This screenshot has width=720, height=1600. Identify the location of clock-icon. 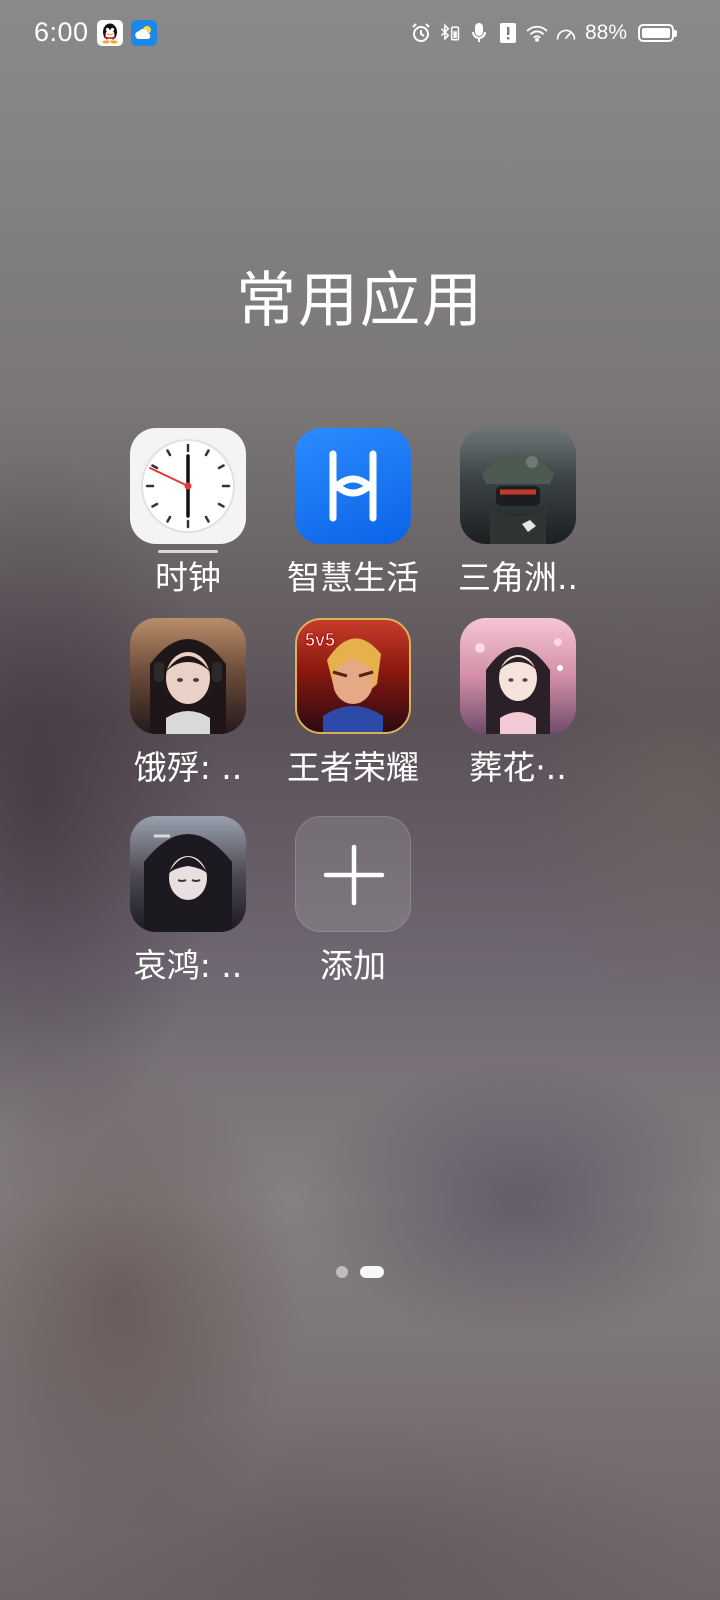
(188, 486).